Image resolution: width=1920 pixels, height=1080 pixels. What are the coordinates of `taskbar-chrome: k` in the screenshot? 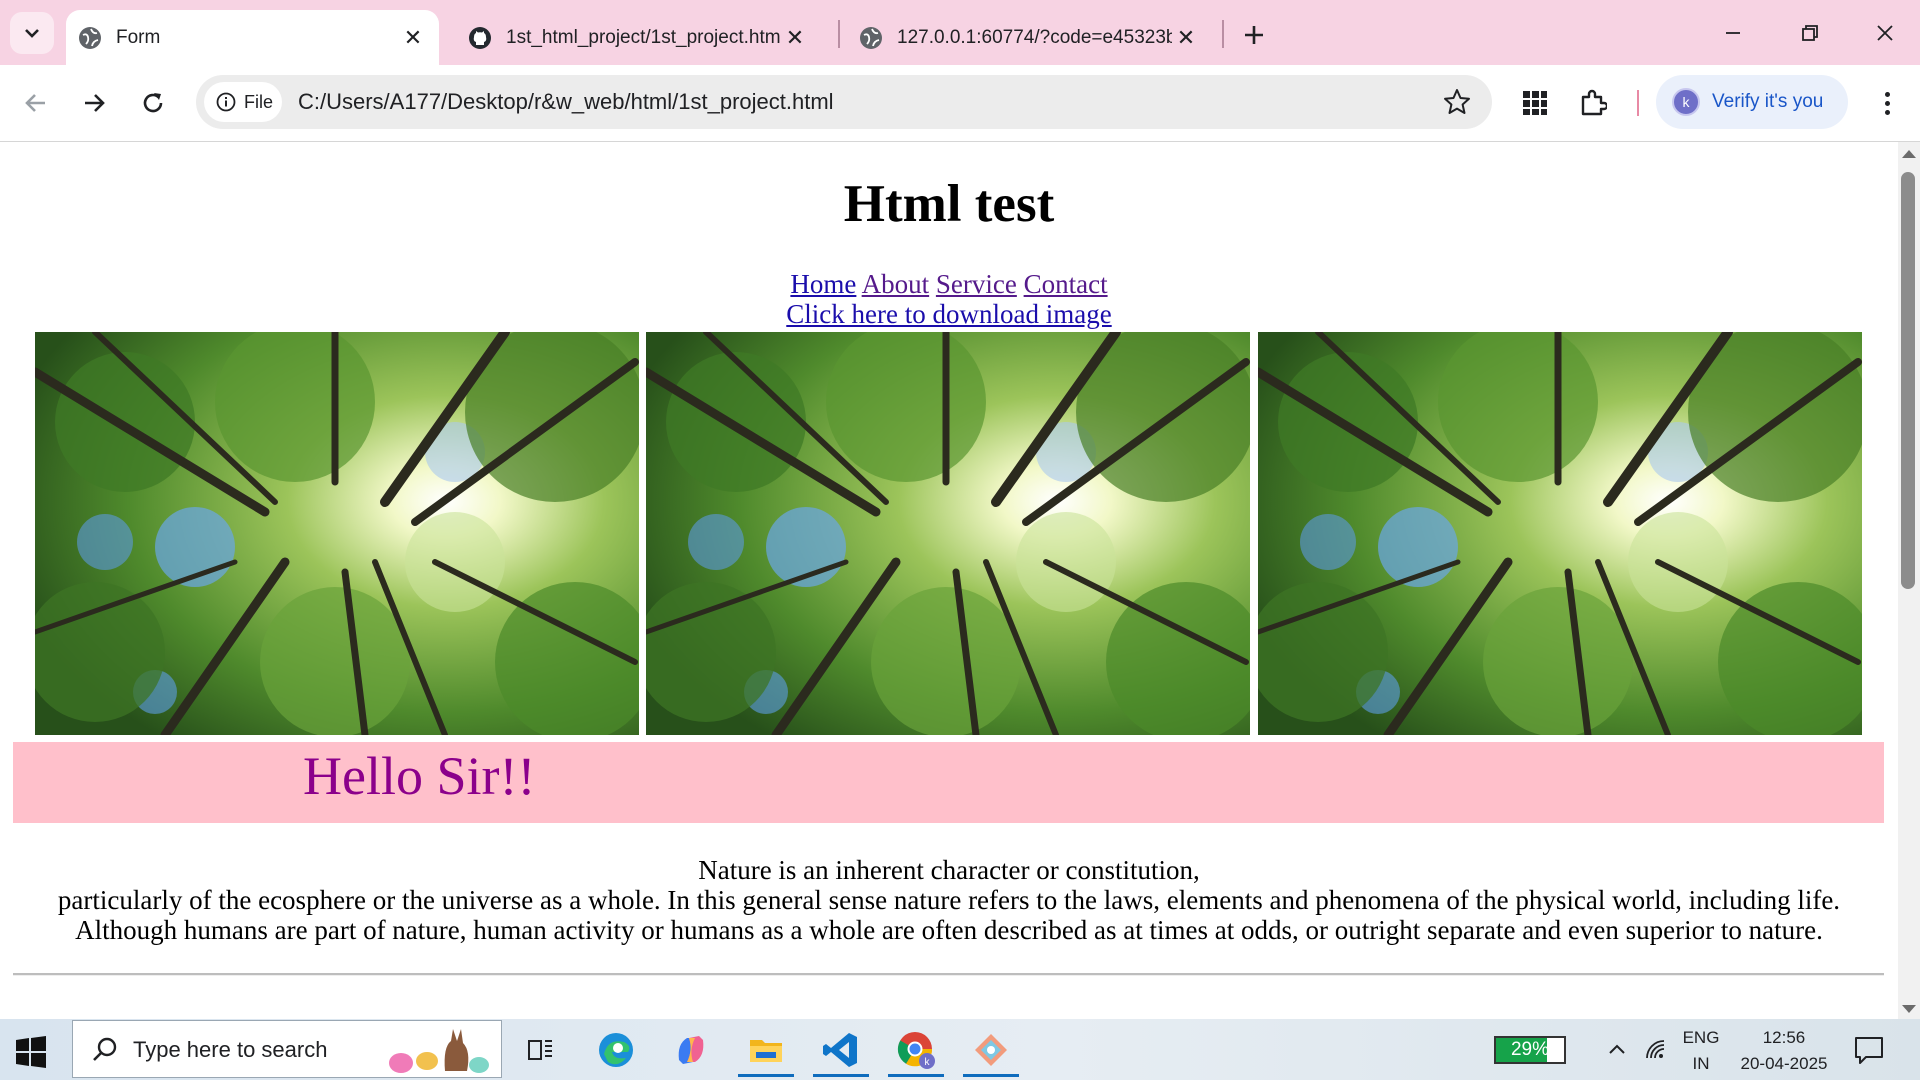 It's located at (916, 1050).